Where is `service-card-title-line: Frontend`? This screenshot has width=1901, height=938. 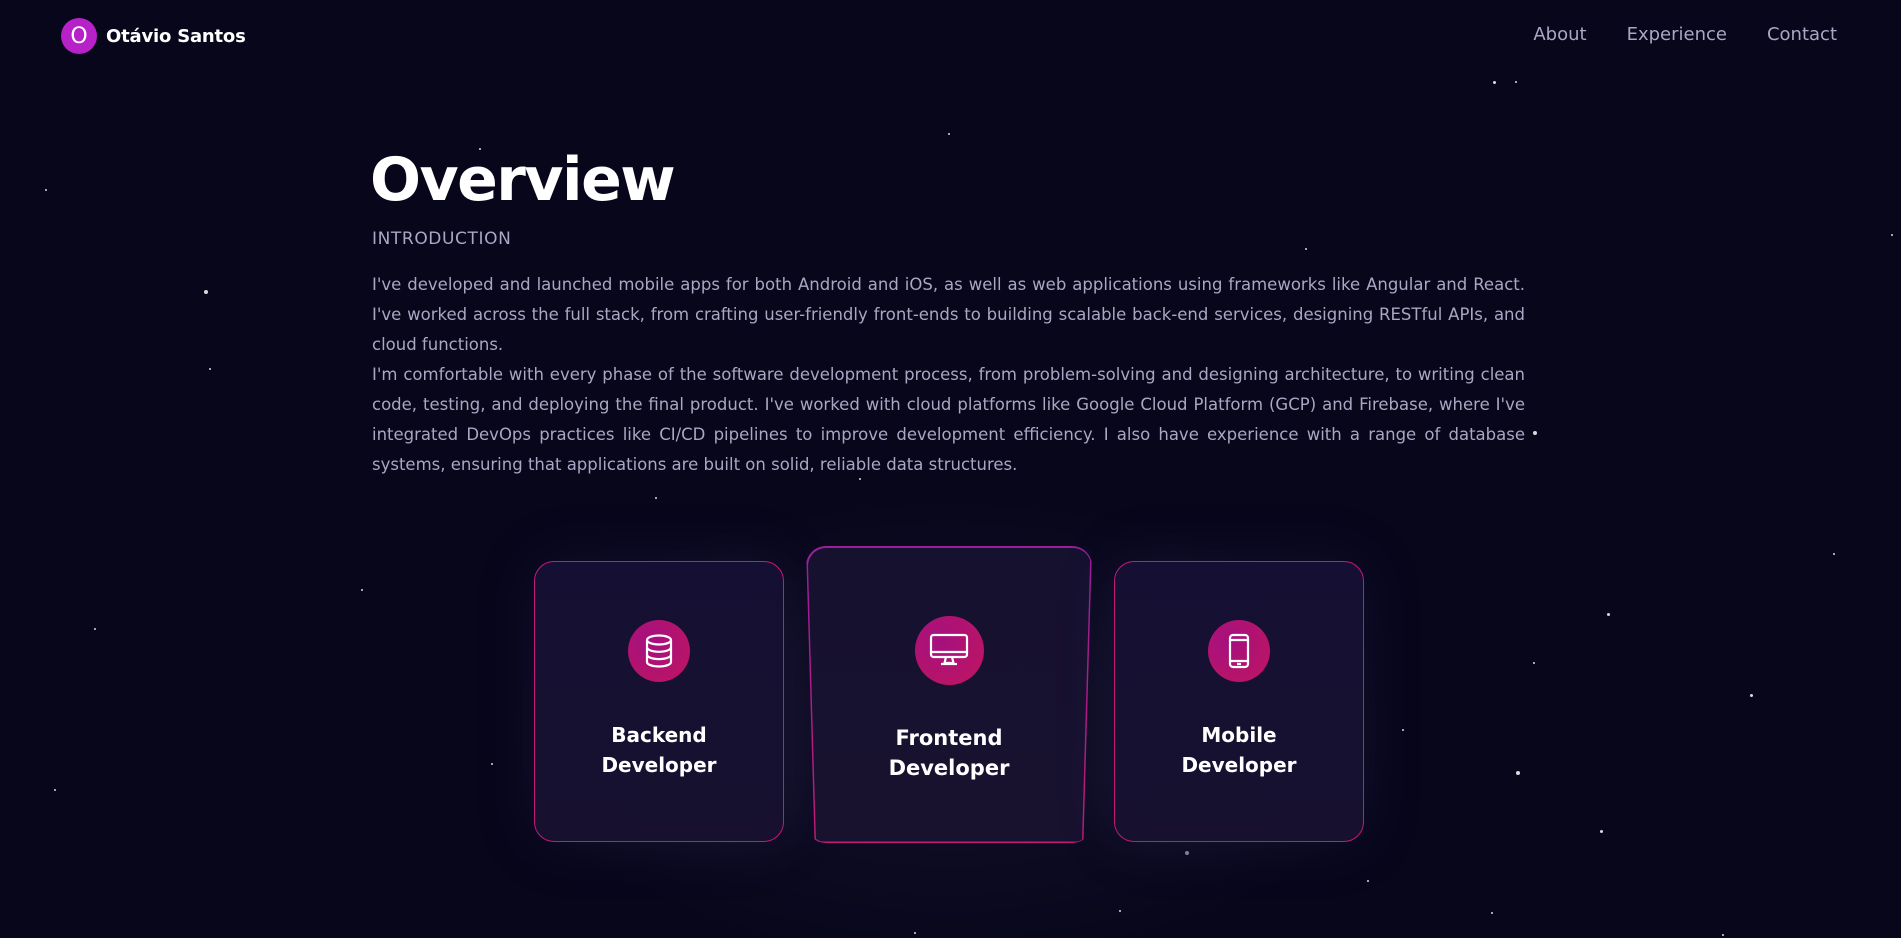
service-card-title-line: Frontend is located at coordinates (949, 737).